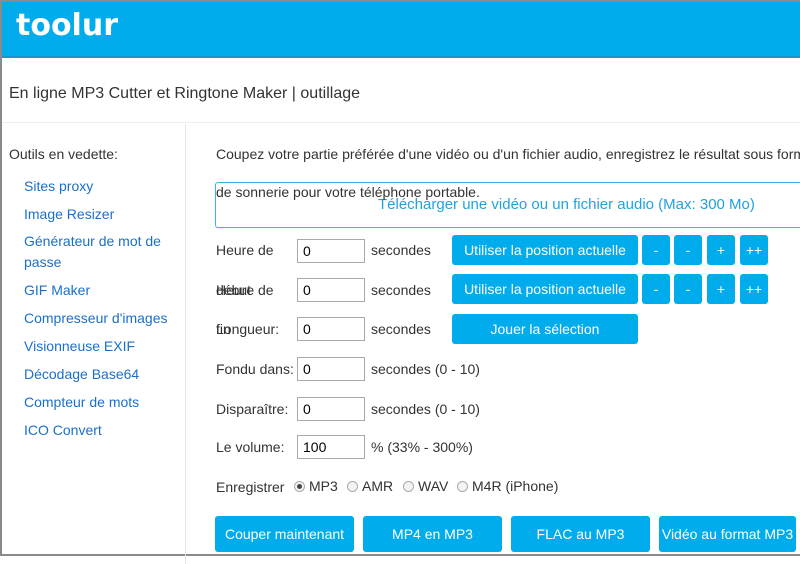 This screenshot has width=800, height=564. Describe the element at coordinates (223, 329) in the screenshot. I see `end-label-overflow: fin` at that location.